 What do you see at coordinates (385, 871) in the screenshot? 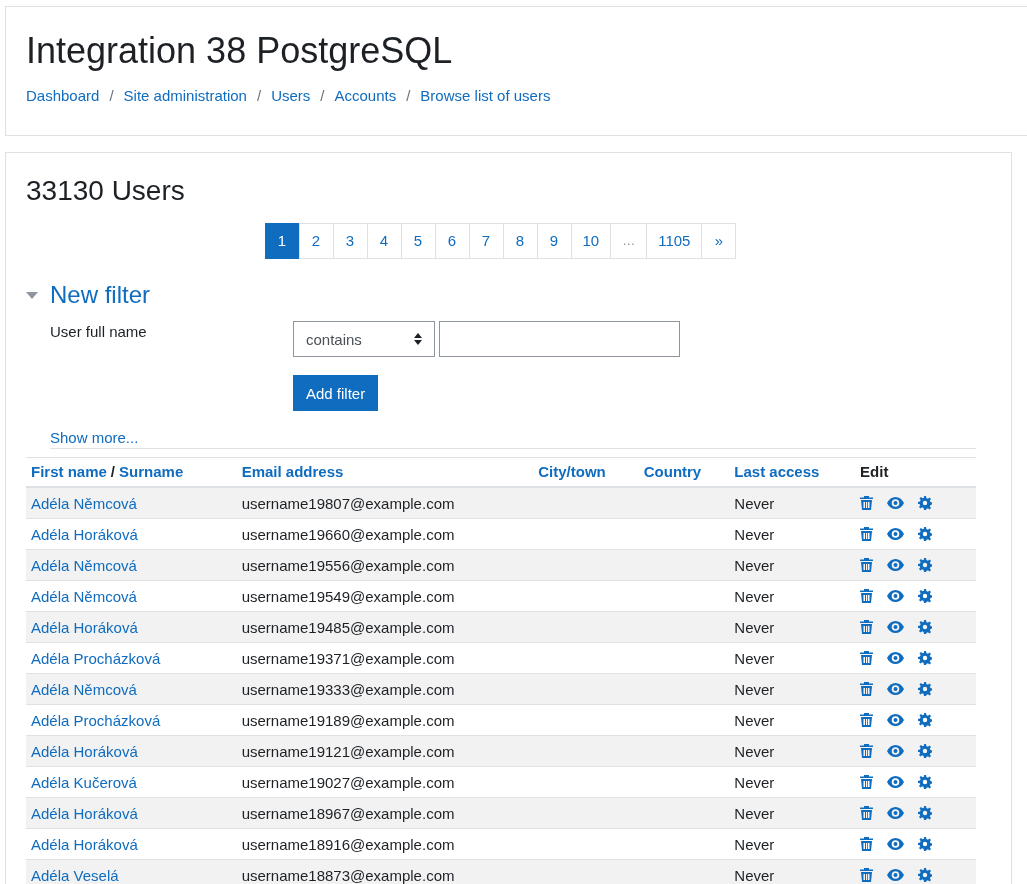
I see `email-cell: username18873@example.com` at bounding box center [385, 871].